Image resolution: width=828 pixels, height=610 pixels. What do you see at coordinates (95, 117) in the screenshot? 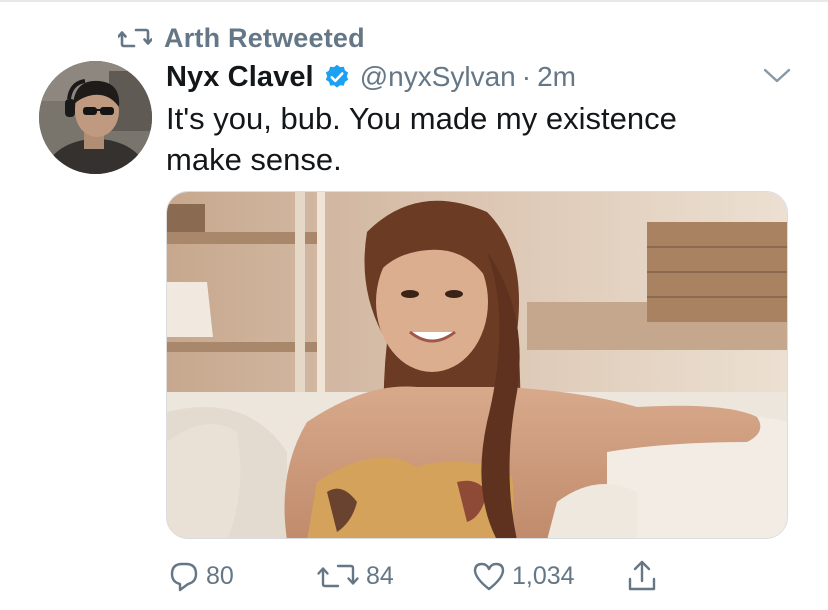
I see `avatar` at bounding box center [95, 117].